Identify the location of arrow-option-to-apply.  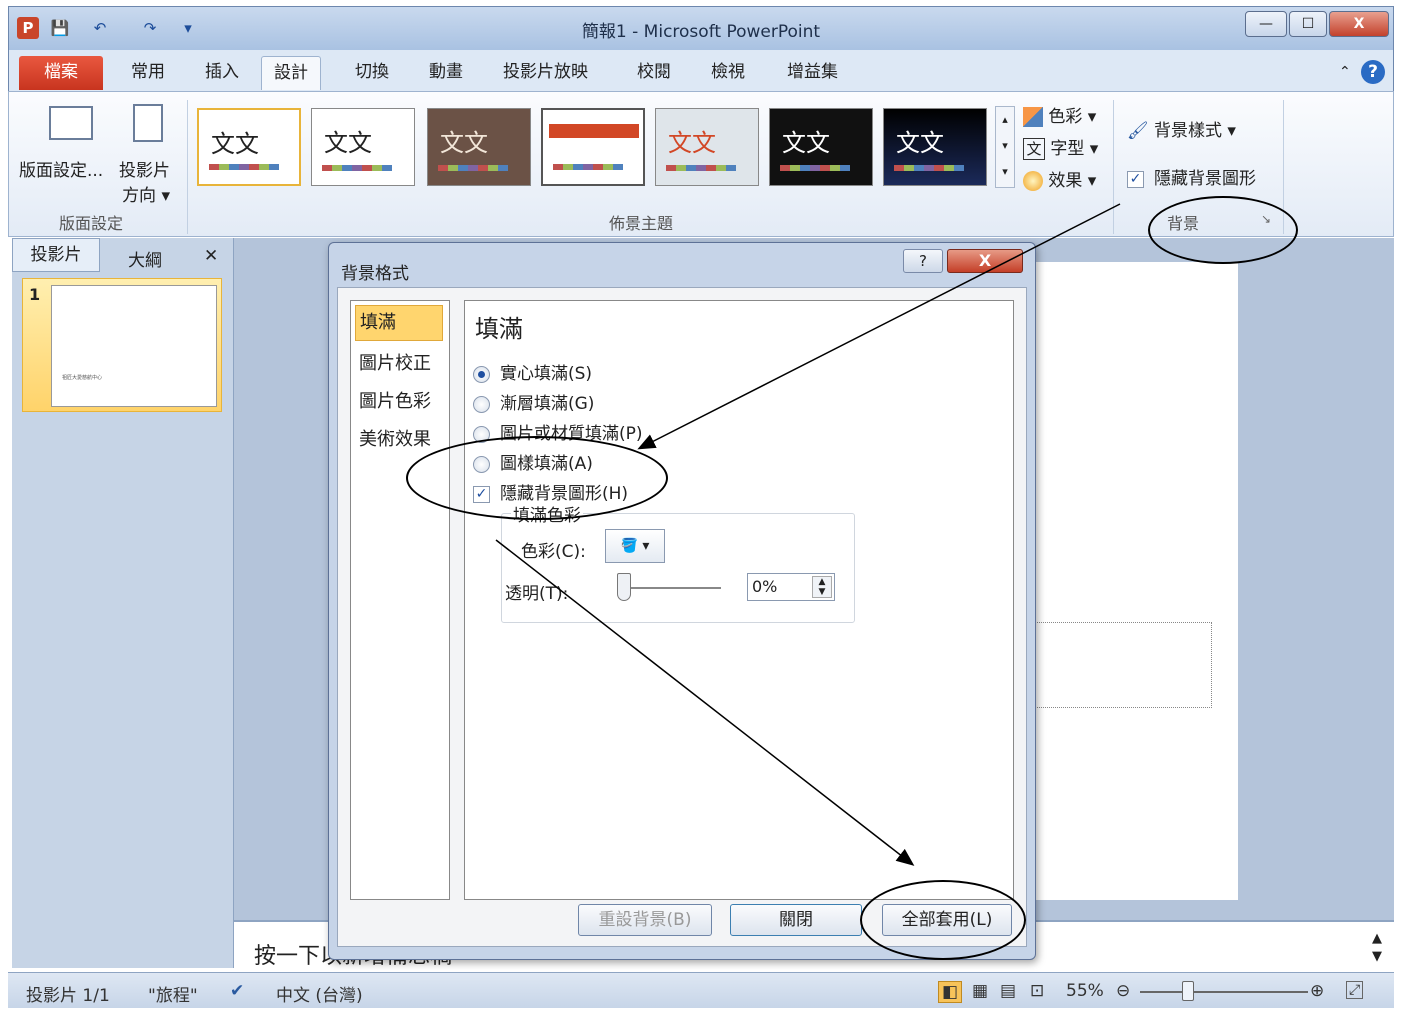
(705, 702).